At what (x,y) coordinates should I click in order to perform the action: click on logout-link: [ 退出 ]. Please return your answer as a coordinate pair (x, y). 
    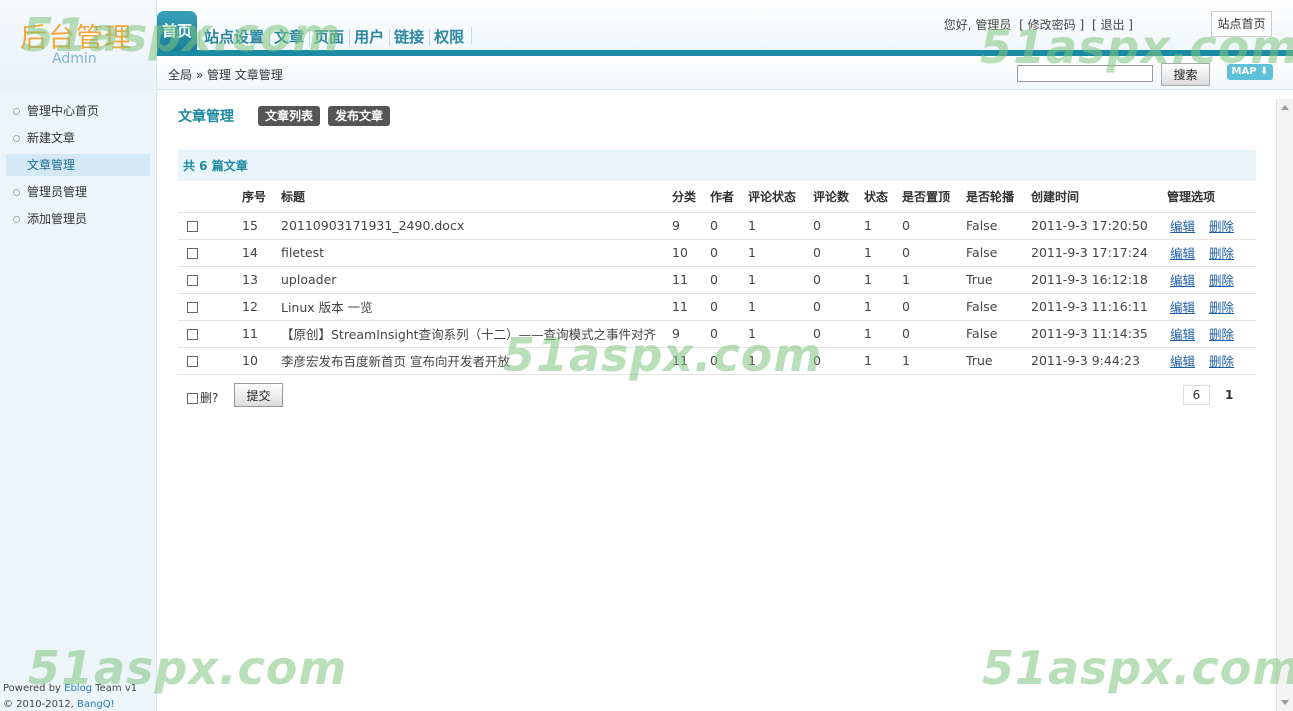
    Looking at the image, I should click on (1112, 25).